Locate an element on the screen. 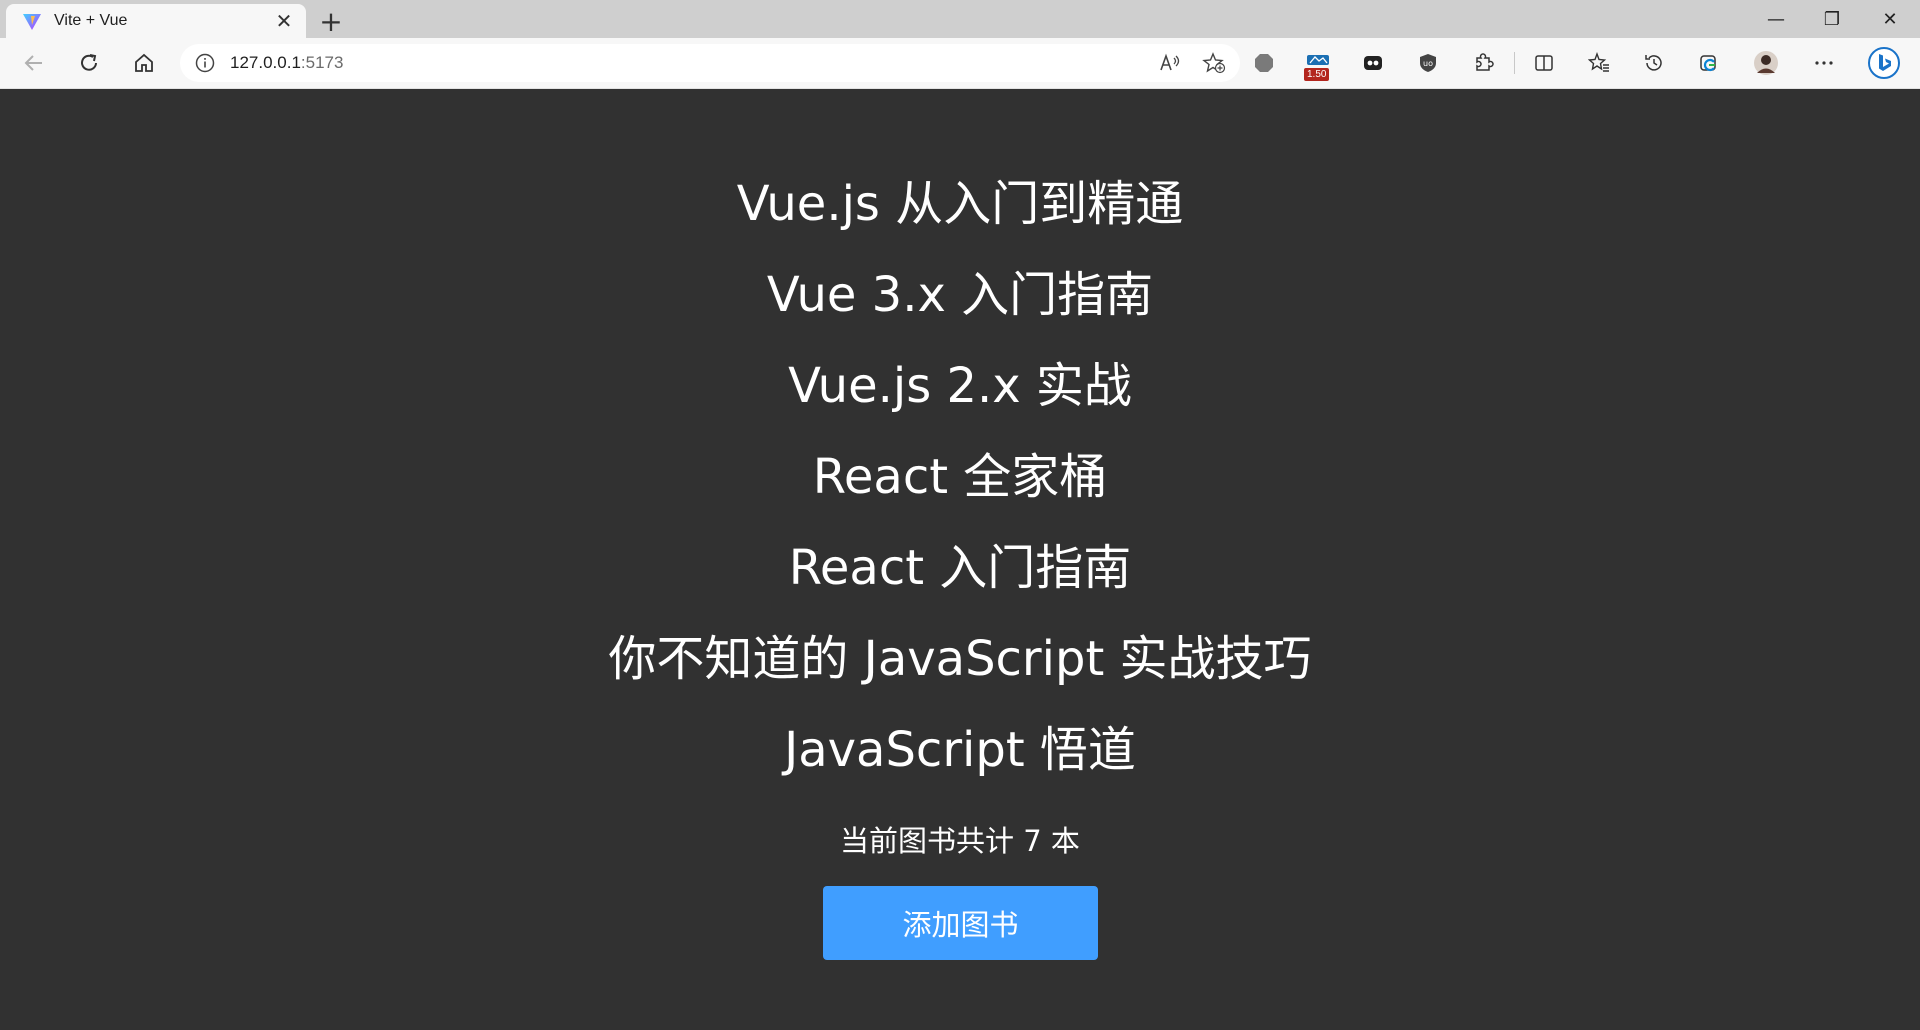 Image resolution: width=1920 pixels, height=1030 pixels. favorites-icon is located at coordinates (1598, 62).